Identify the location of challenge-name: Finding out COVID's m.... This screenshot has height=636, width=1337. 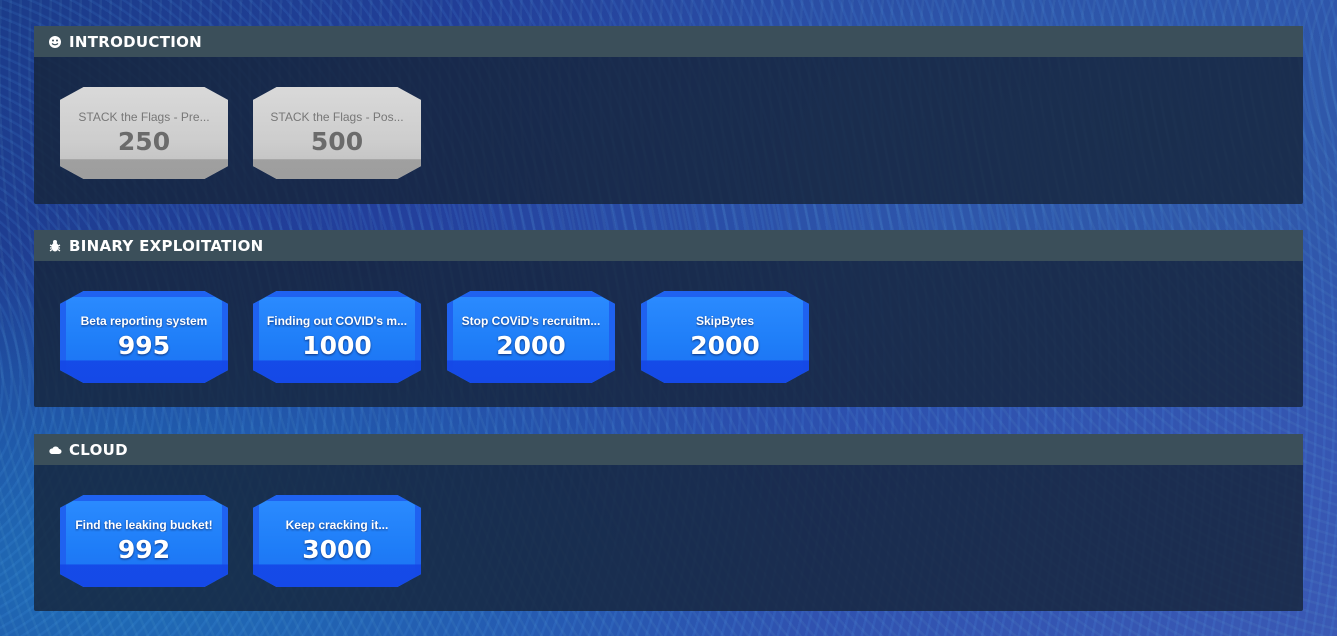
(337, 321).